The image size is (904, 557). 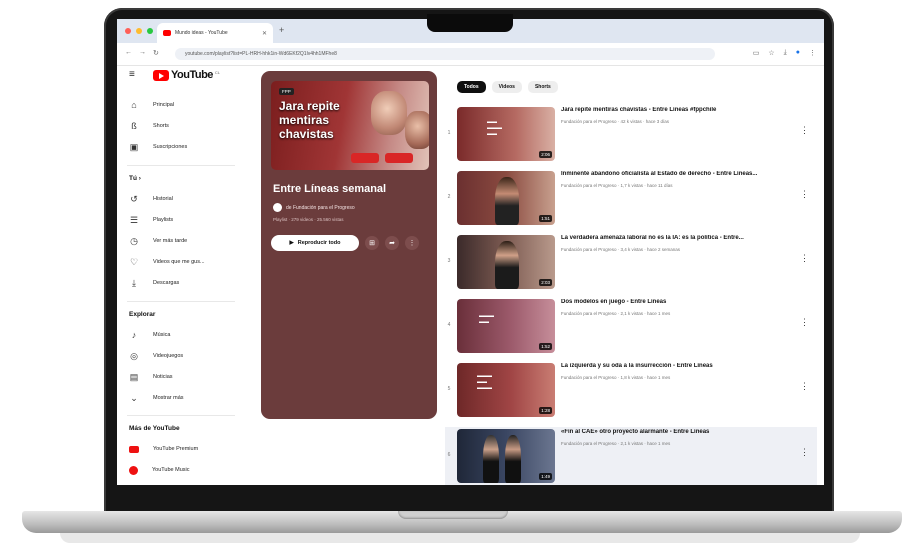 I want to click on close-tab-icon: ✕, so click(x=264, y=33).